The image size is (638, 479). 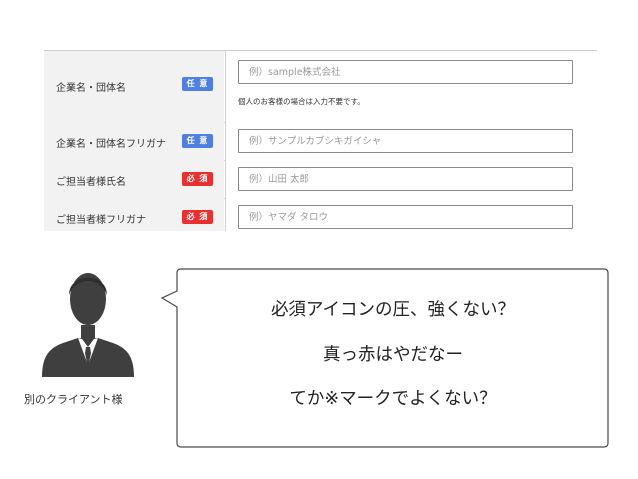 What do you see at coordinates (111, 144) in the screenshot?
I see `field-label-company-kana: 企業名・団体名フリガナ` at bounding box center [111, 144].